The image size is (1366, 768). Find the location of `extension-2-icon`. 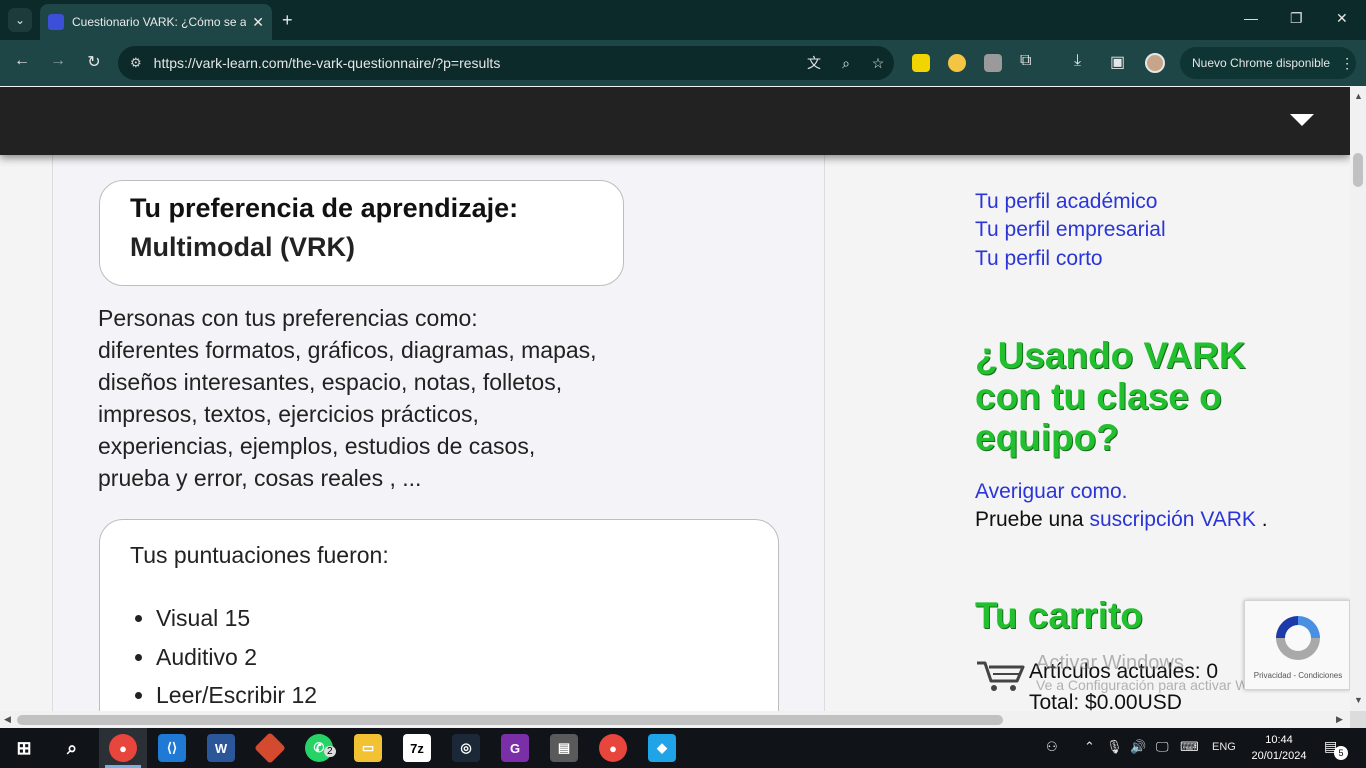

extension-2-icon is located at coordinates (957, 63).